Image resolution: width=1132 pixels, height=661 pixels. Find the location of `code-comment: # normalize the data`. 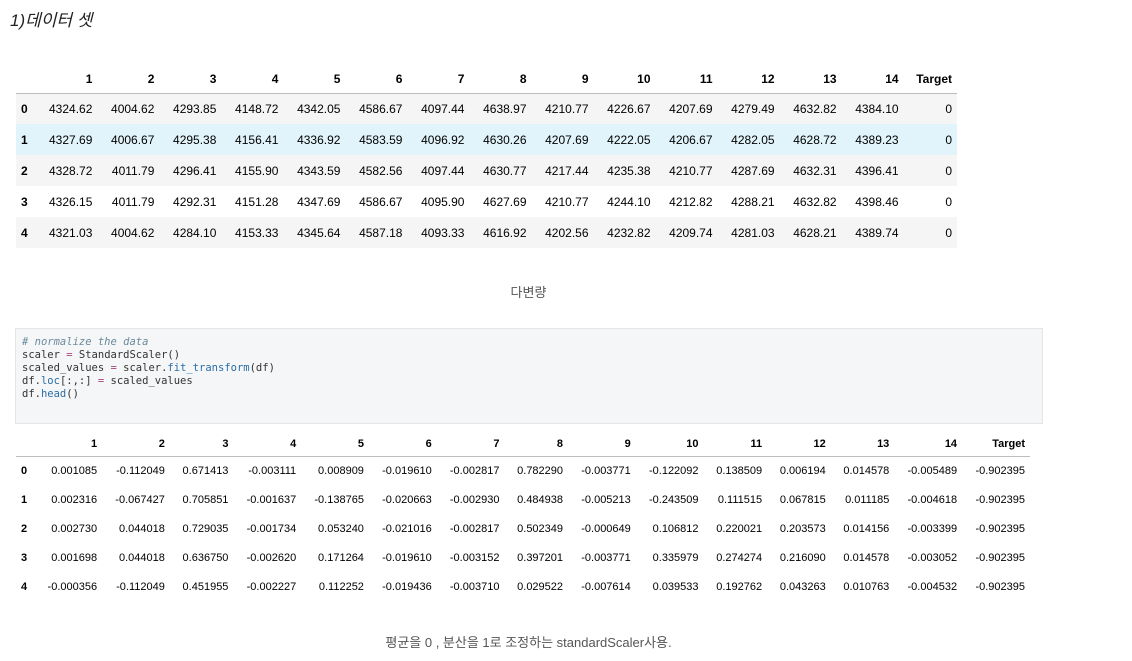

code-comment: # normalize the data is located at coordinates (85, 342).